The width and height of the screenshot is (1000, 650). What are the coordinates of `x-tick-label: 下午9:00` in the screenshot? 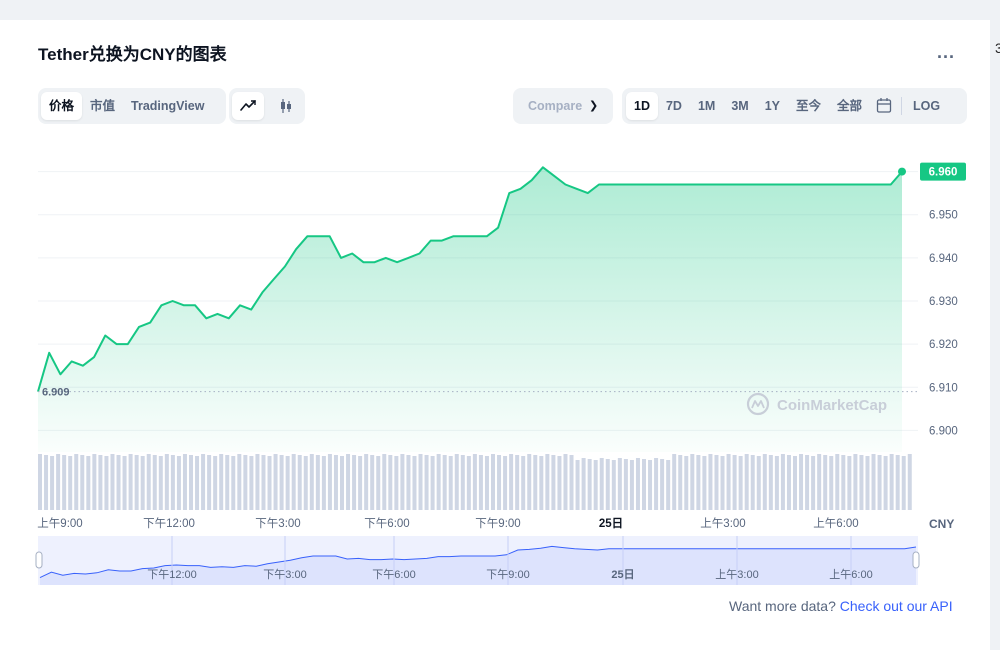 It's located at (497, 523).